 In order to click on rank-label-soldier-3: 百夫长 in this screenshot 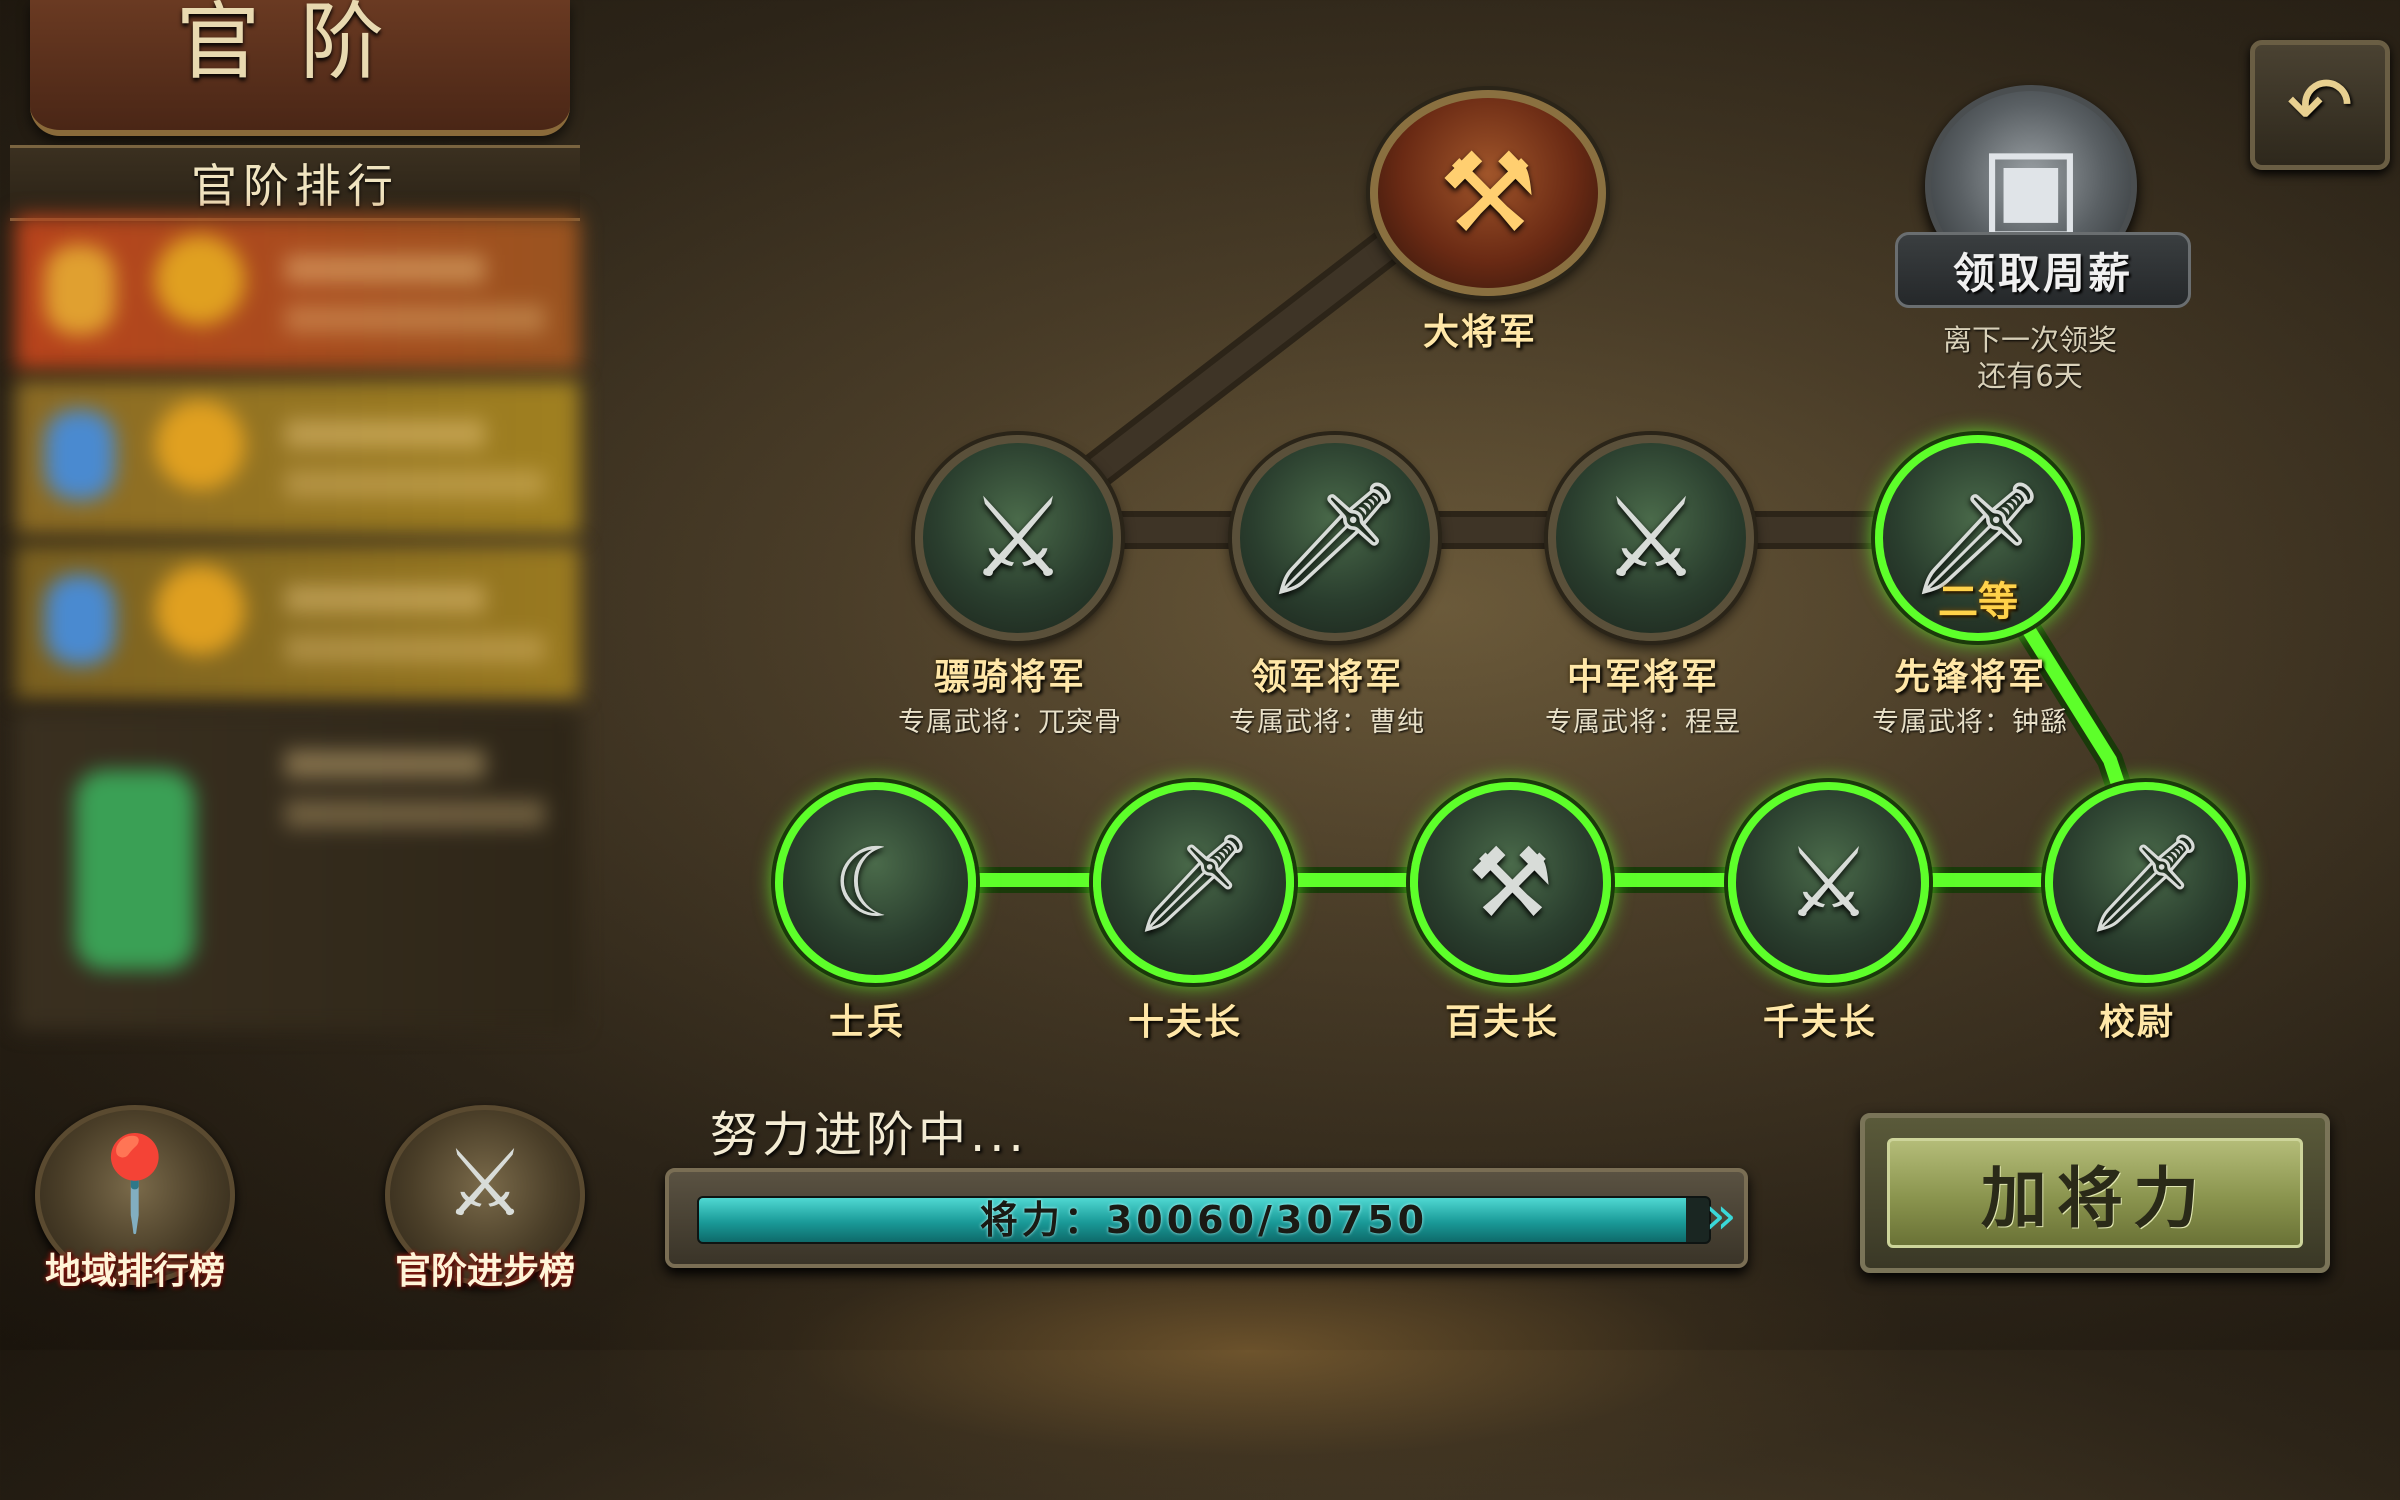, I will do `click(1501, 1022)`.